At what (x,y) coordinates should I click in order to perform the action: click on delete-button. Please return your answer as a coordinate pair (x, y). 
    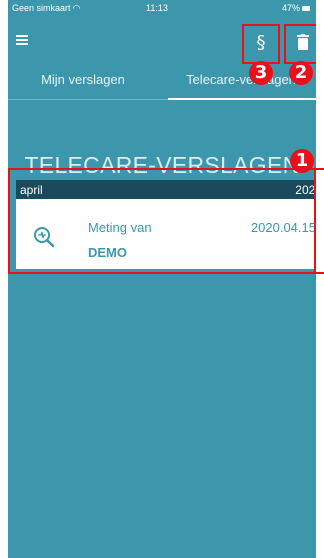
    Looking at the image, I should click on (300, 44).